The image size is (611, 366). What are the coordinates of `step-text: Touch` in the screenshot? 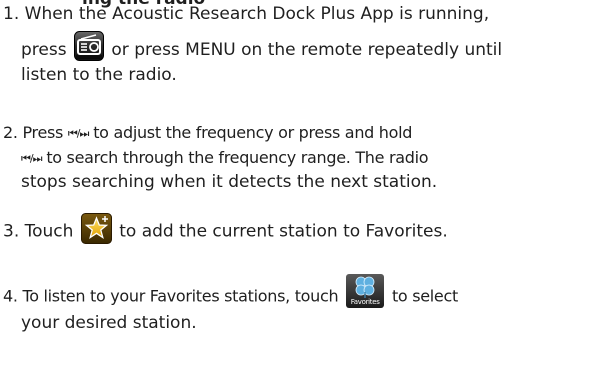 It's located at (49, 231).